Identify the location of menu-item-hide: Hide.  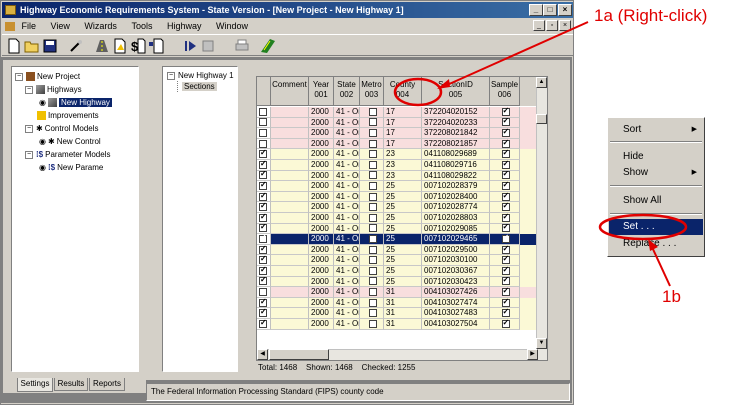
(656, 157).